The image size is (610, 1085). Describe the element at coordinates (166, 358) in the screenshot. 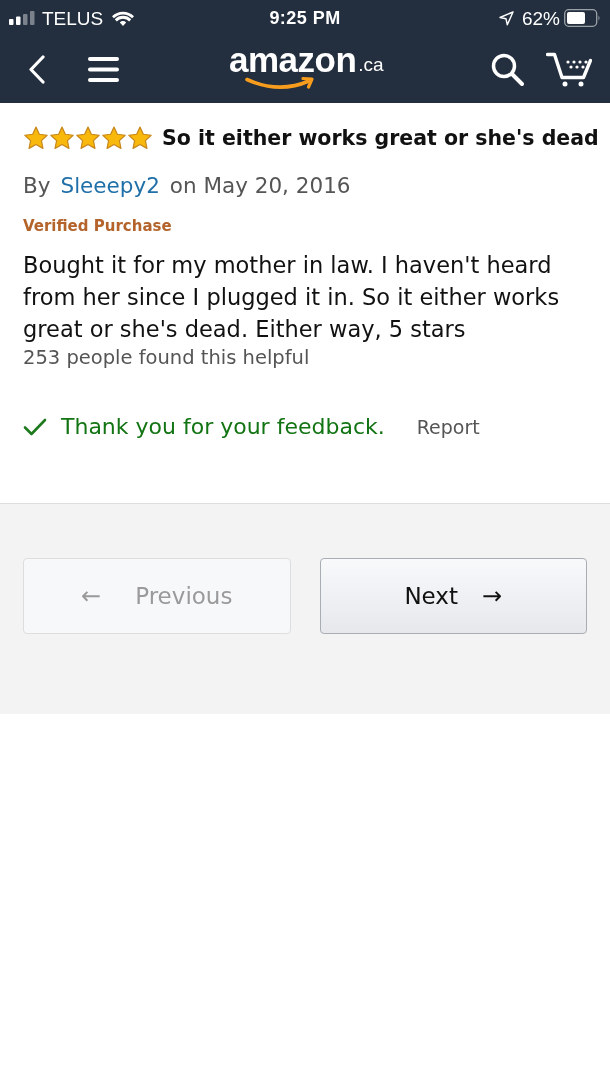

I see `helpful-count: 253 people found this helpful` at that location.